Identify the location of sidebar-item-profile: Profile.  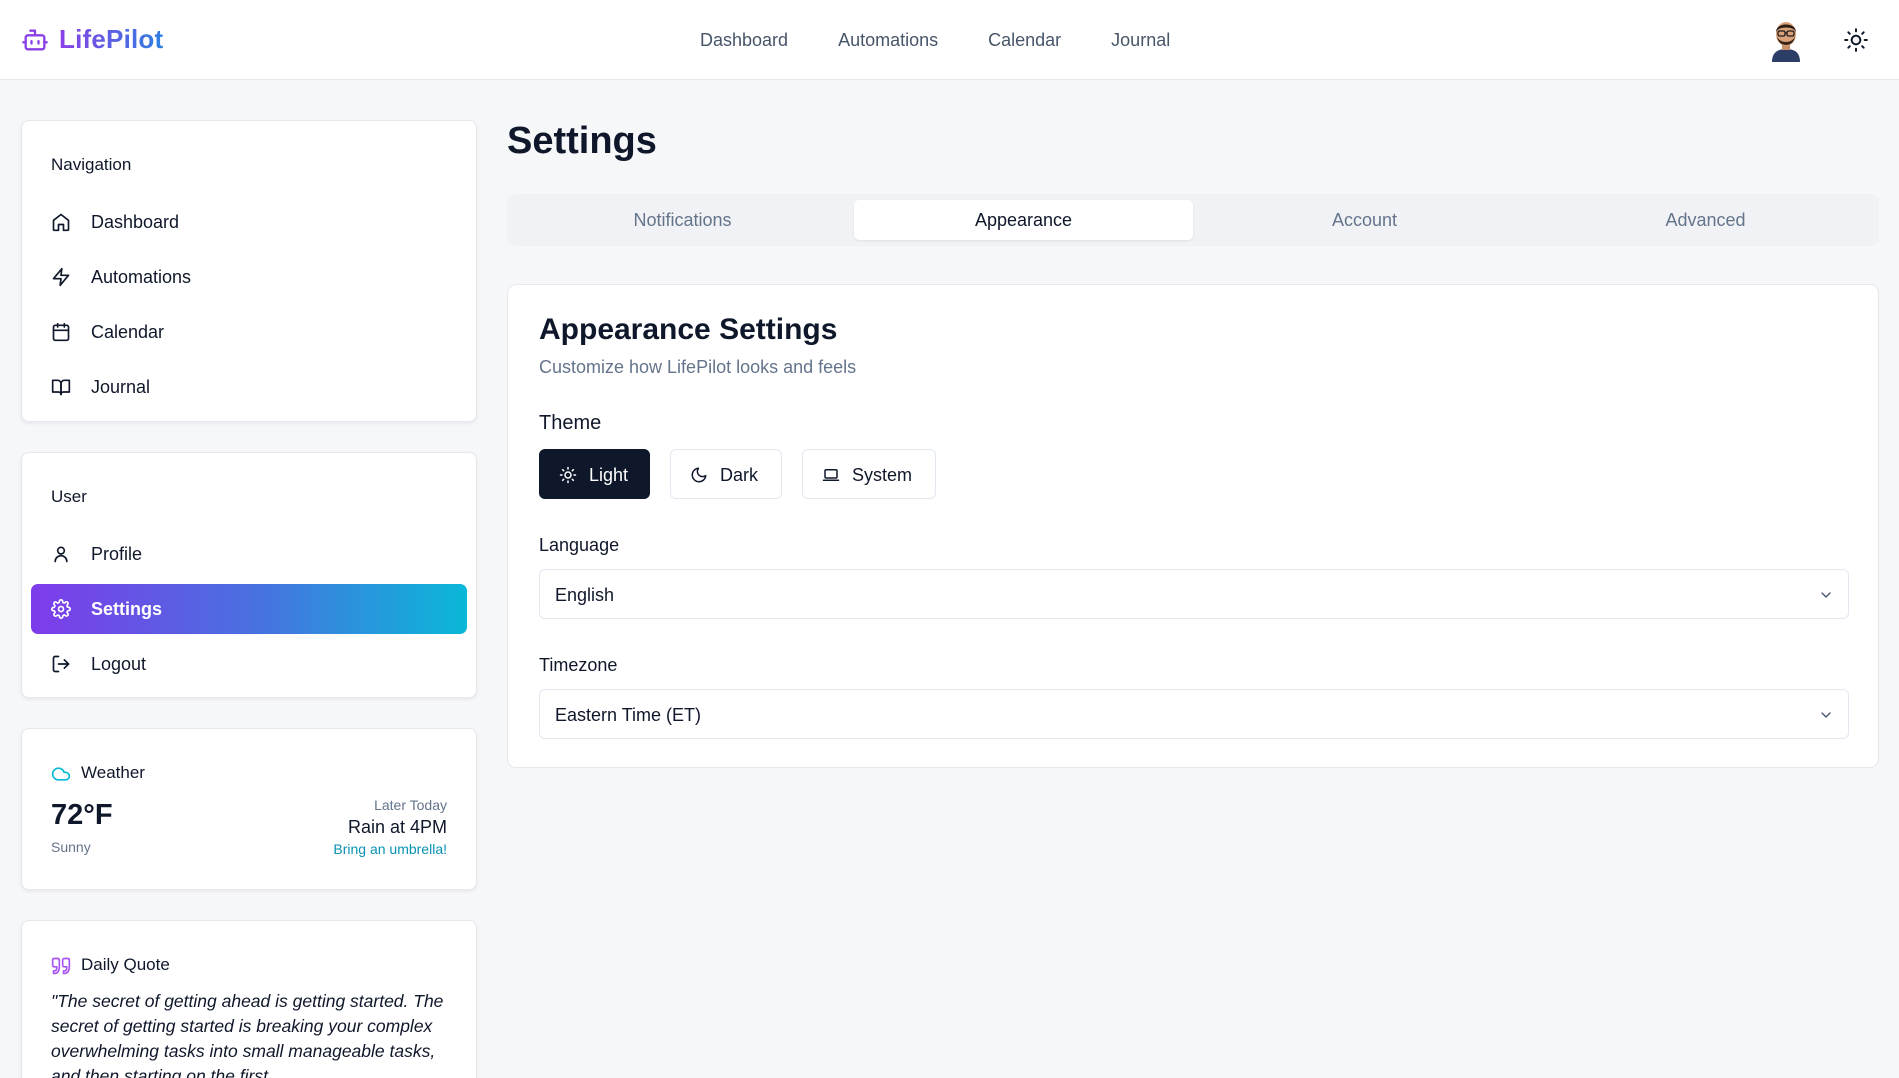
(249, 554).